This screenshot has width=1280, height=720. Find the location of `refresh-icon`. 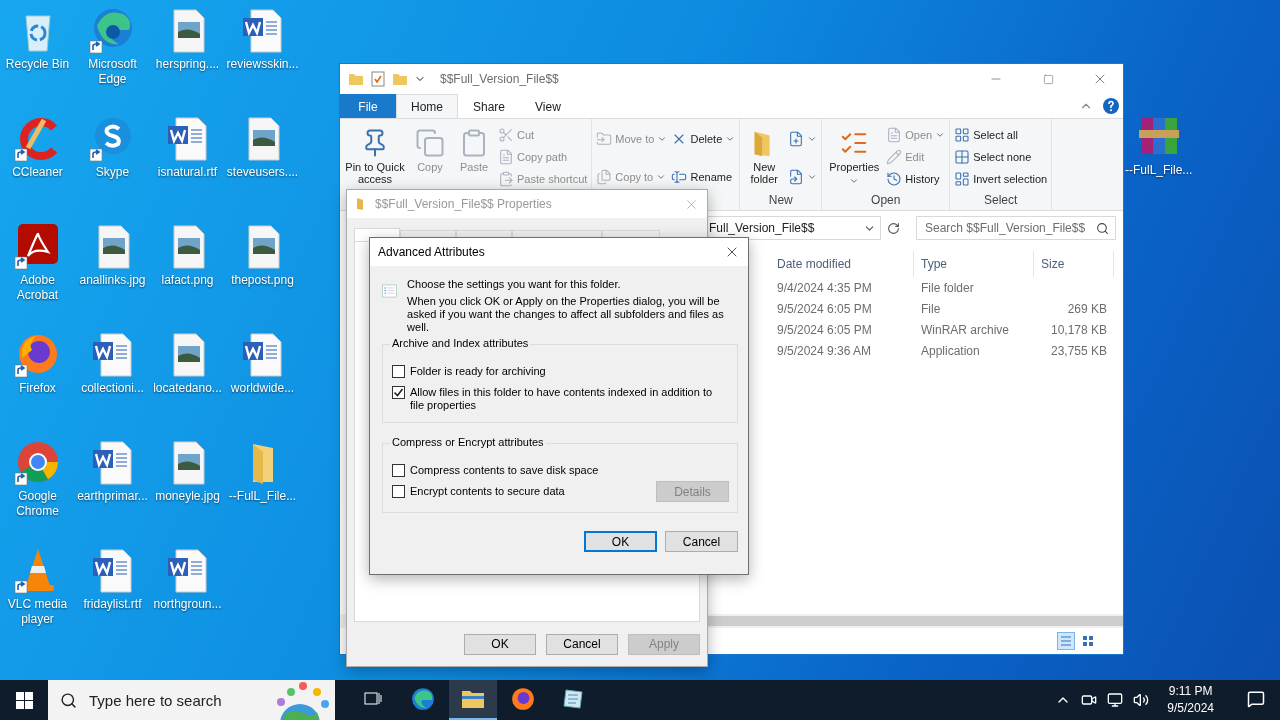

refresh-icon is located at coordinates (893, 228).